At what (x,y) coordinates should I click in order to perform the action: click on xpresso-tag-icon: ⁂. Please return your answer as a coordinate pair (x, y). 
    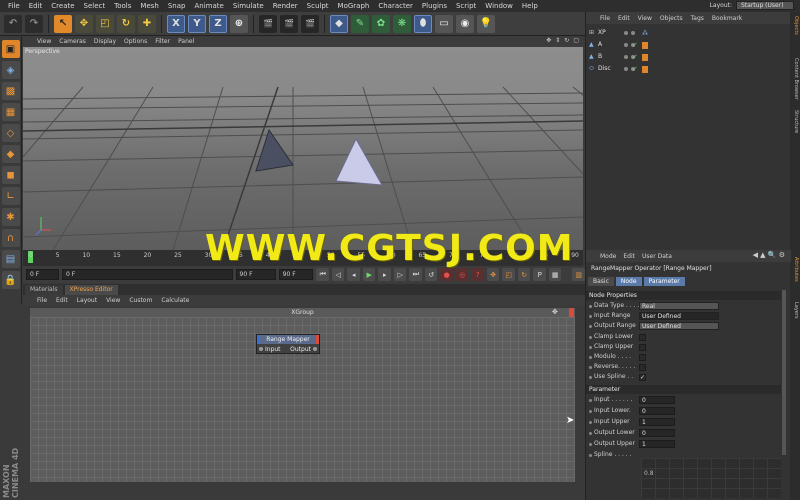
    Looking at the image, I should click on (645, 33).